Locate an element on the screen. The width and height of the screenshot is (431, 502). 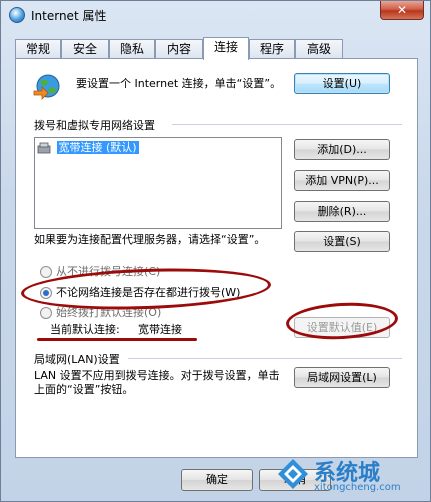
dialup-section-title: 拨号和虚拟专用网络设置 is located at coordinates (94, 125).